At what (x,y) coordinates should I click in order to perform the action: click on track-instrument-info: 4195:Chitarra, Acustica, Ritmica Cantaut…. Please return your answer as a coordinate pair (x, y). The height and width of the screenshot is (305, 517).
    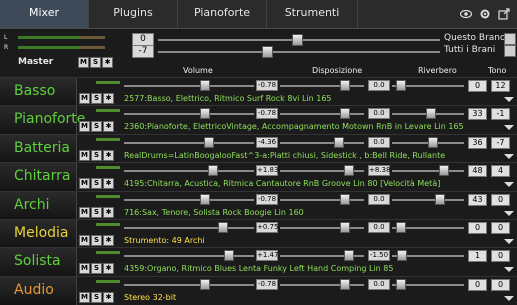
    Looking at the image, I should click on (282, 183).